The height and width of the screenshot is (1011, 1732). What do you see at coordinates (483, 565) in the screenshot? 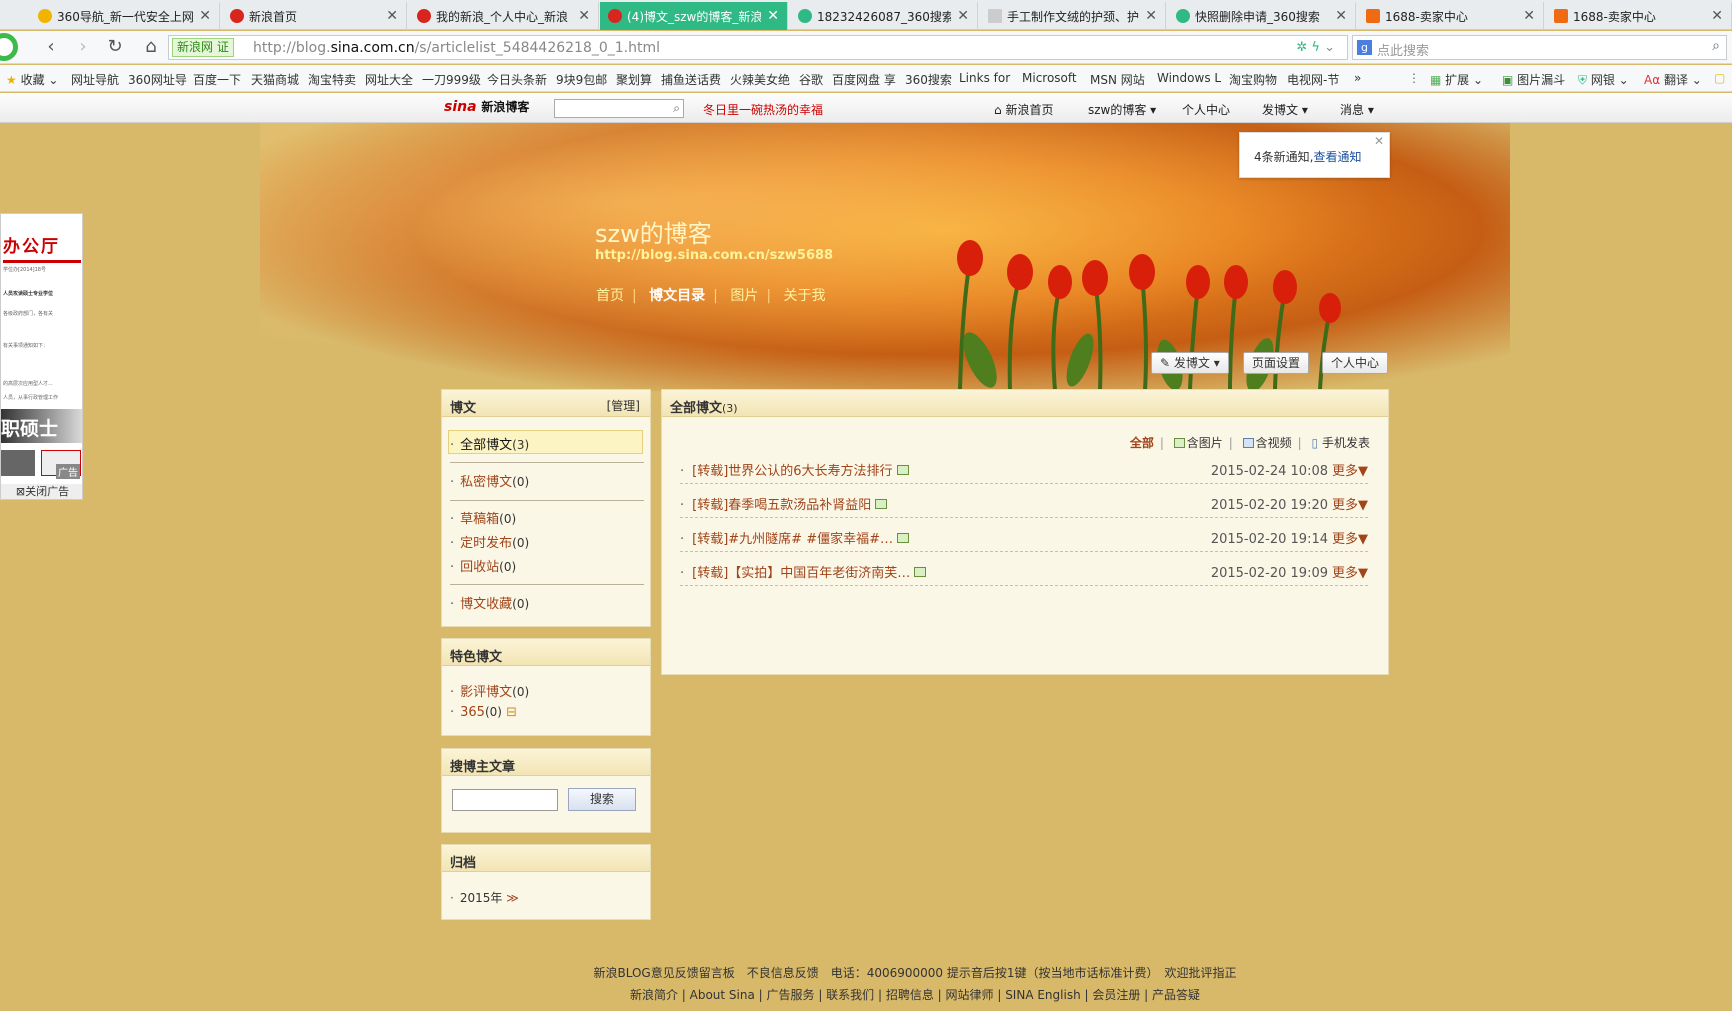
I see `sidebar-item-trash: 回收站(0)` at bounding box center [483, 565].